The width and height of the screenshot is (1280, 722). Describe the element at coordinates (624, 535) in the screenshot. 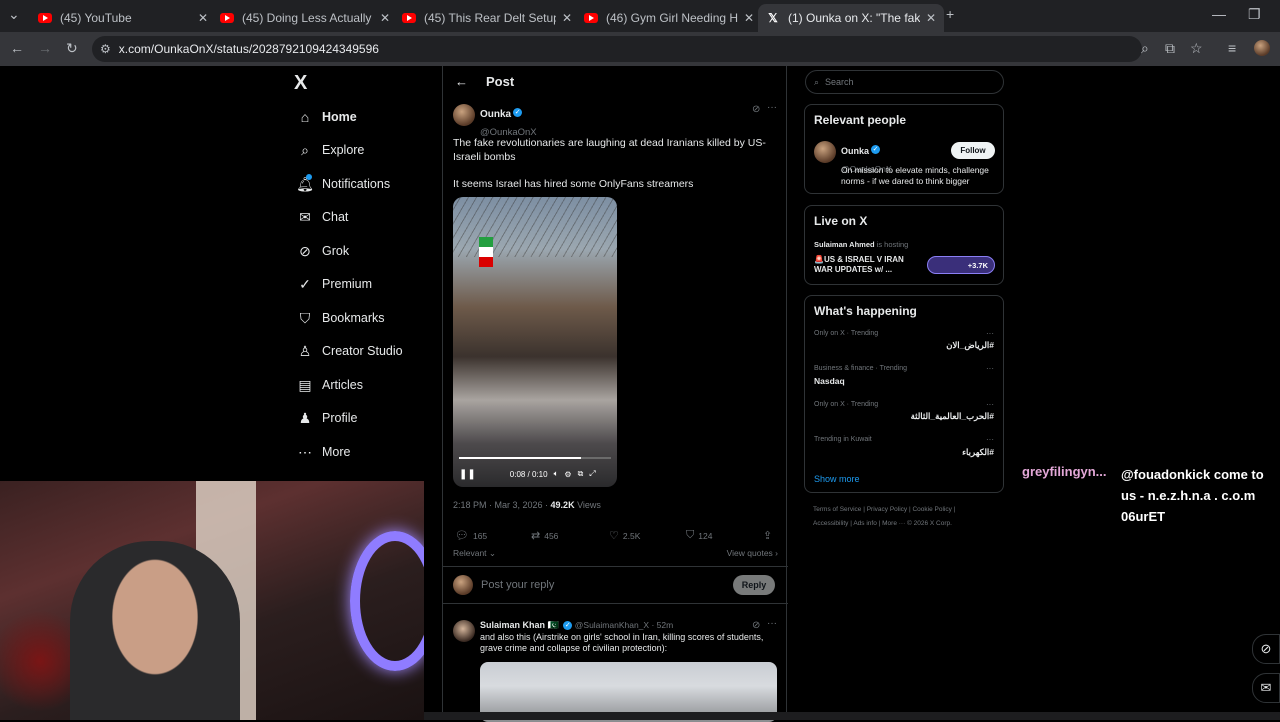

I see `like-action: ♡ 2.5K` at that location.